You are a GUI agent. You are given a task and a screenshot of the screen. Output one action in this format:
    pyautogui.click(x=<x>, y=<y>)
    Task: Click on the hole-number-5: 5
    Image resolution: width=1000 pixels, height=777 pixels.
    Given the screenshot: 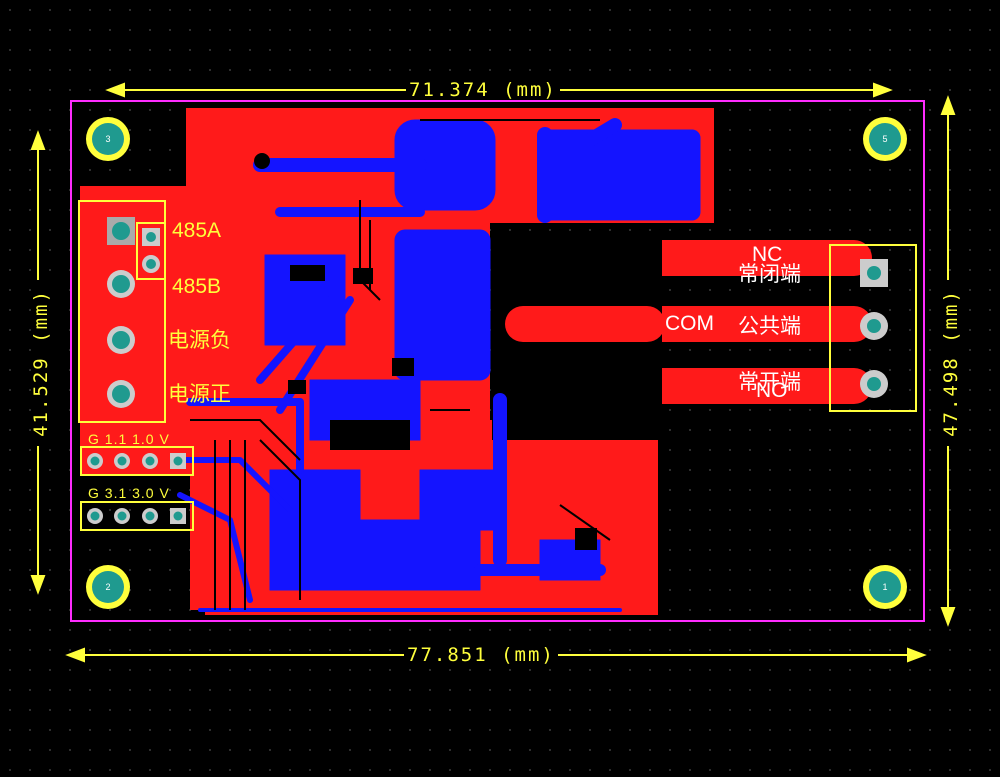 What is the action you would take?
    pyautogui.click(x=884, y=139)
    